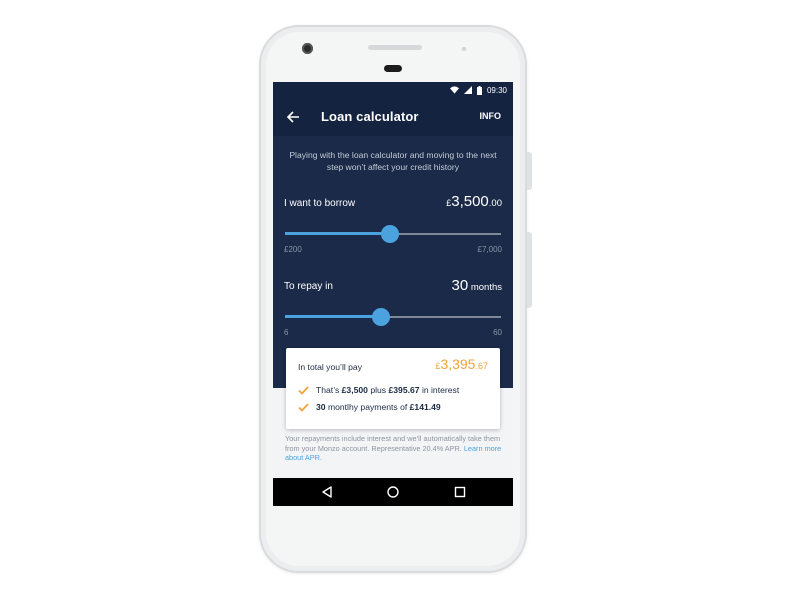 The height and width of the screenshot is (600, 800). I want to click on speaker-grille, so click(395, 47).